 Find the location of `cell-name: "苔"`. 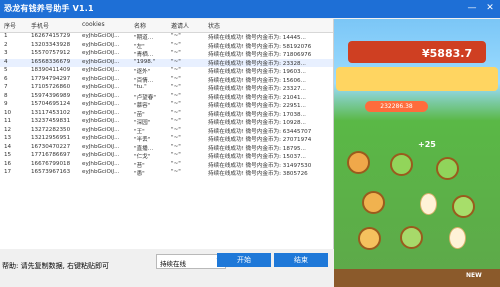

cell-name: "苔" is located at coordinates (139, 165).